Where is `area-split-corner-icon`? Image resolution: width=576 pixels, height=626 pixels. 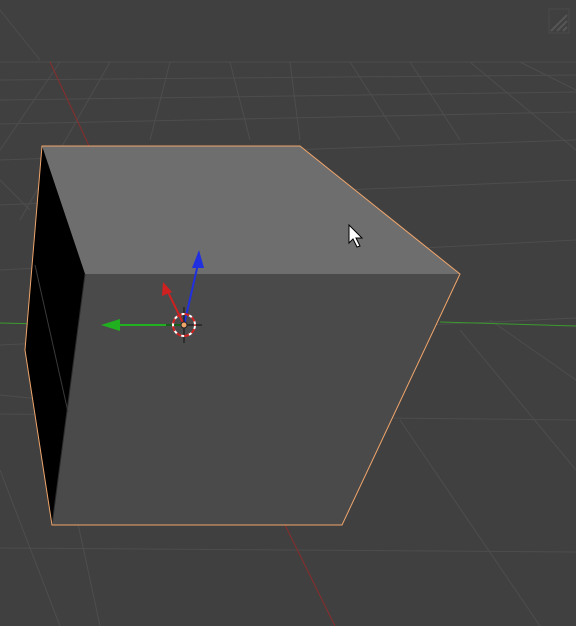
area-split-corner-icon is located at coordinates (559, 21).